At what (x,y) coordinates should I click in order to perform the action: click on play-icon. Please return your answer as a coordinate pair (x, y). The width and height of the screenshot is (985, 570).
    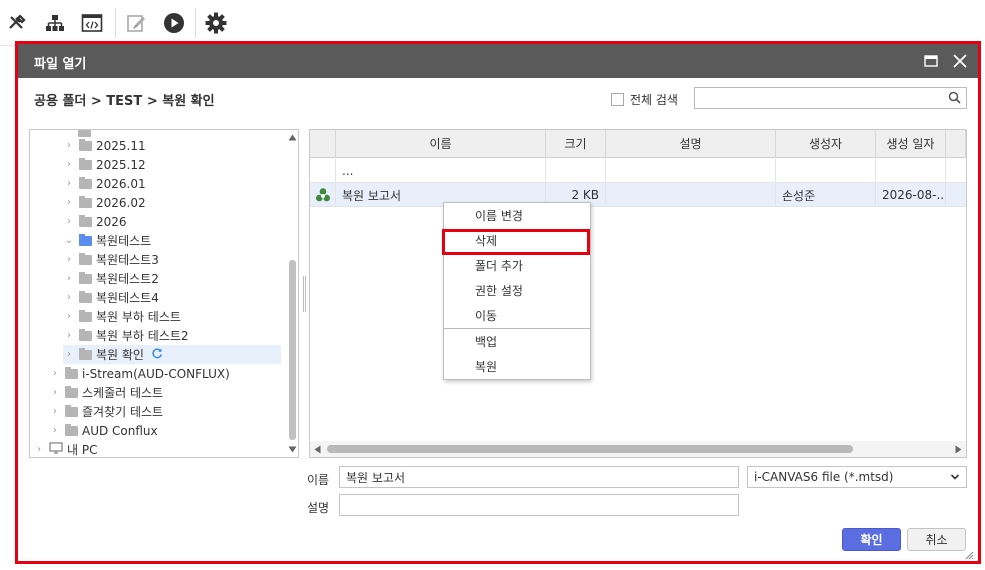
    Looking at the image, I should click on (174, 23).